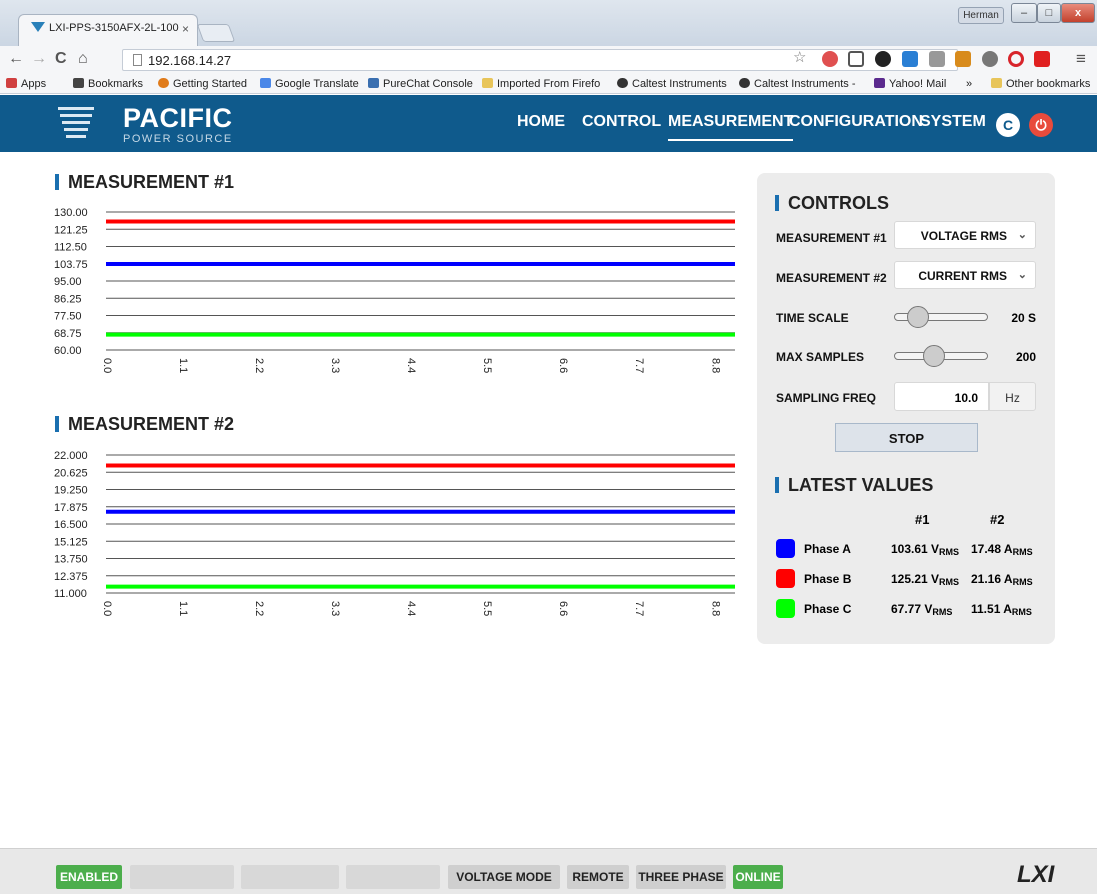  I want to click on reload-icon: C, so click(61, 59).